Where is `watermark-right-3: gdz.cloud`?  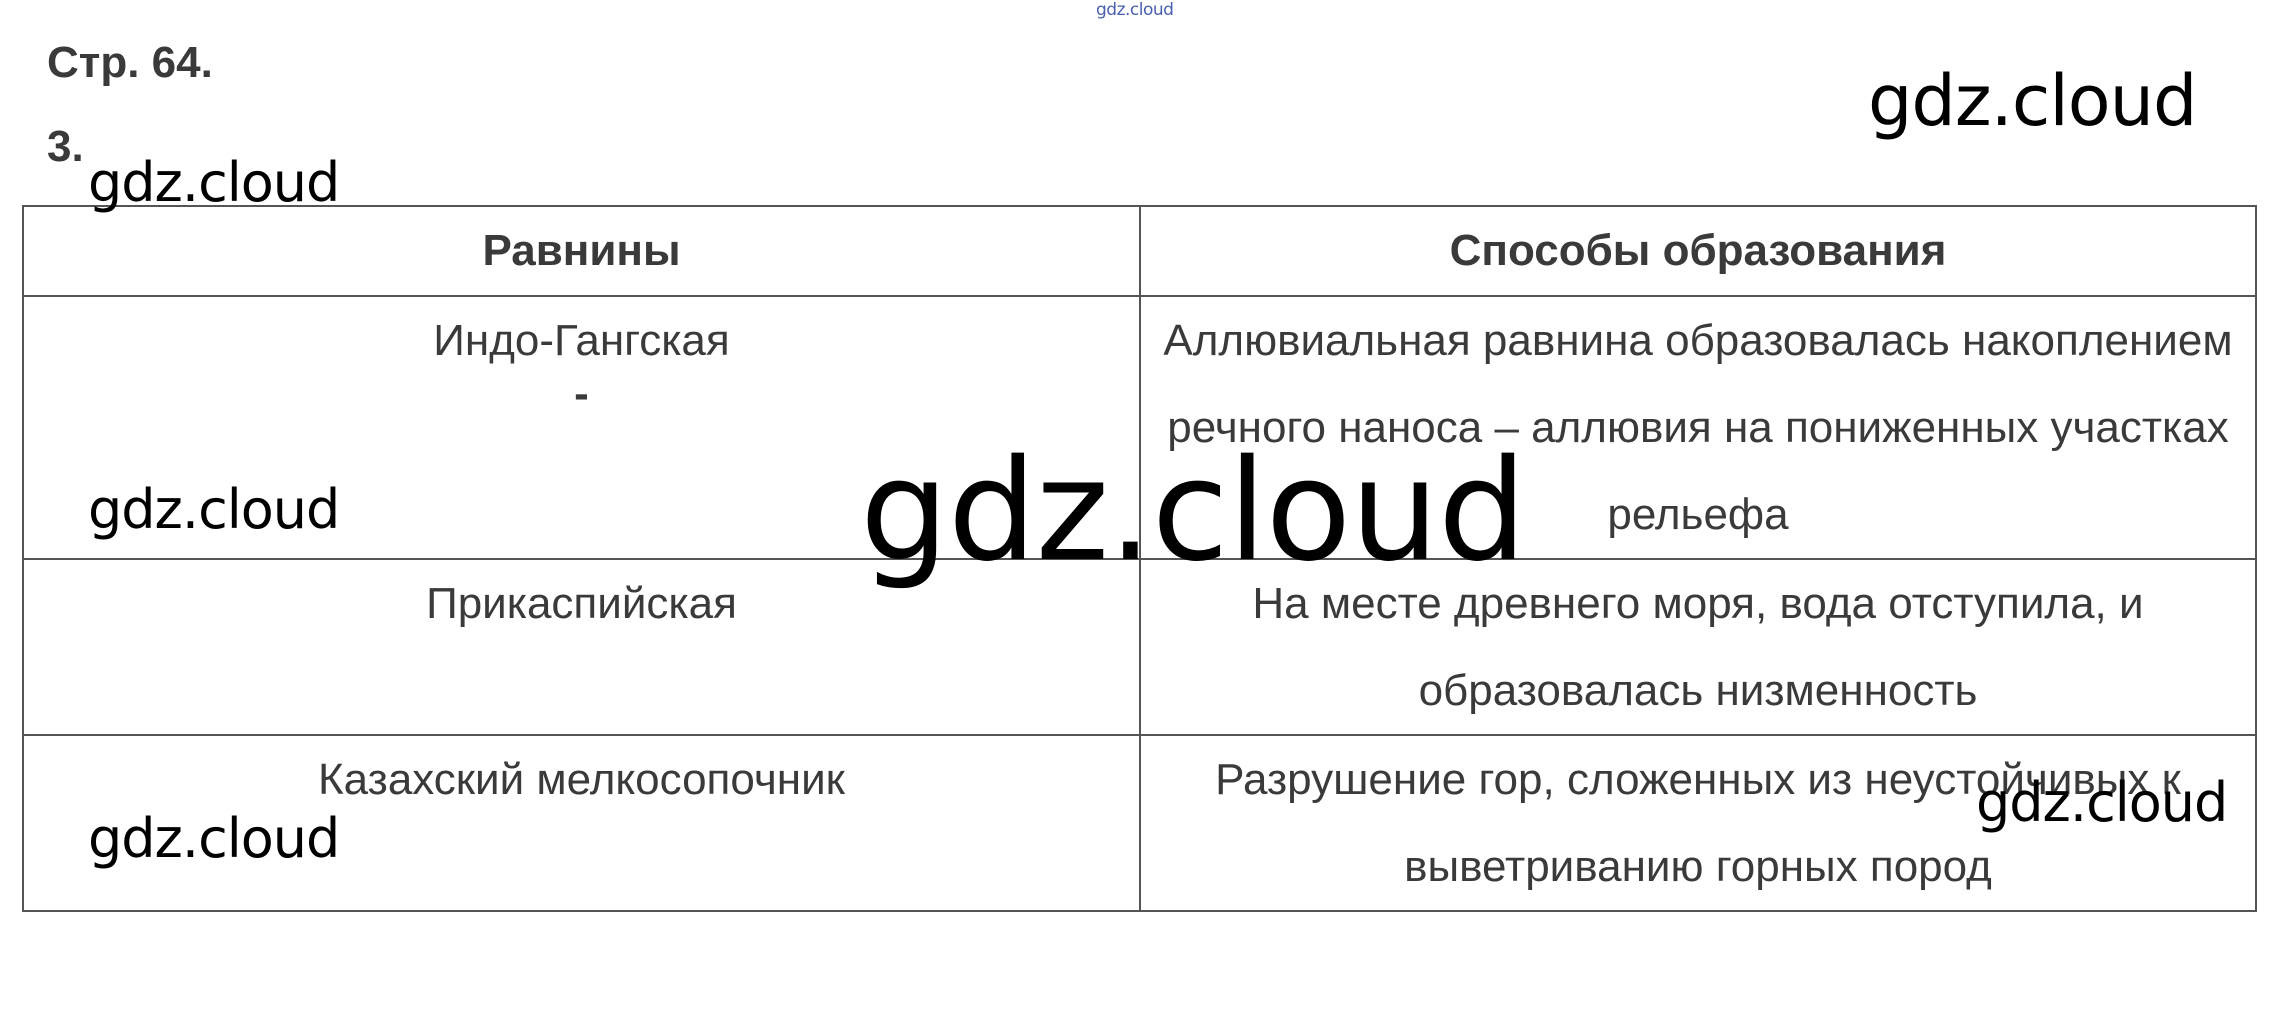
watermark-right-3: gdz.cloud is located at coordinates (2102, 802).